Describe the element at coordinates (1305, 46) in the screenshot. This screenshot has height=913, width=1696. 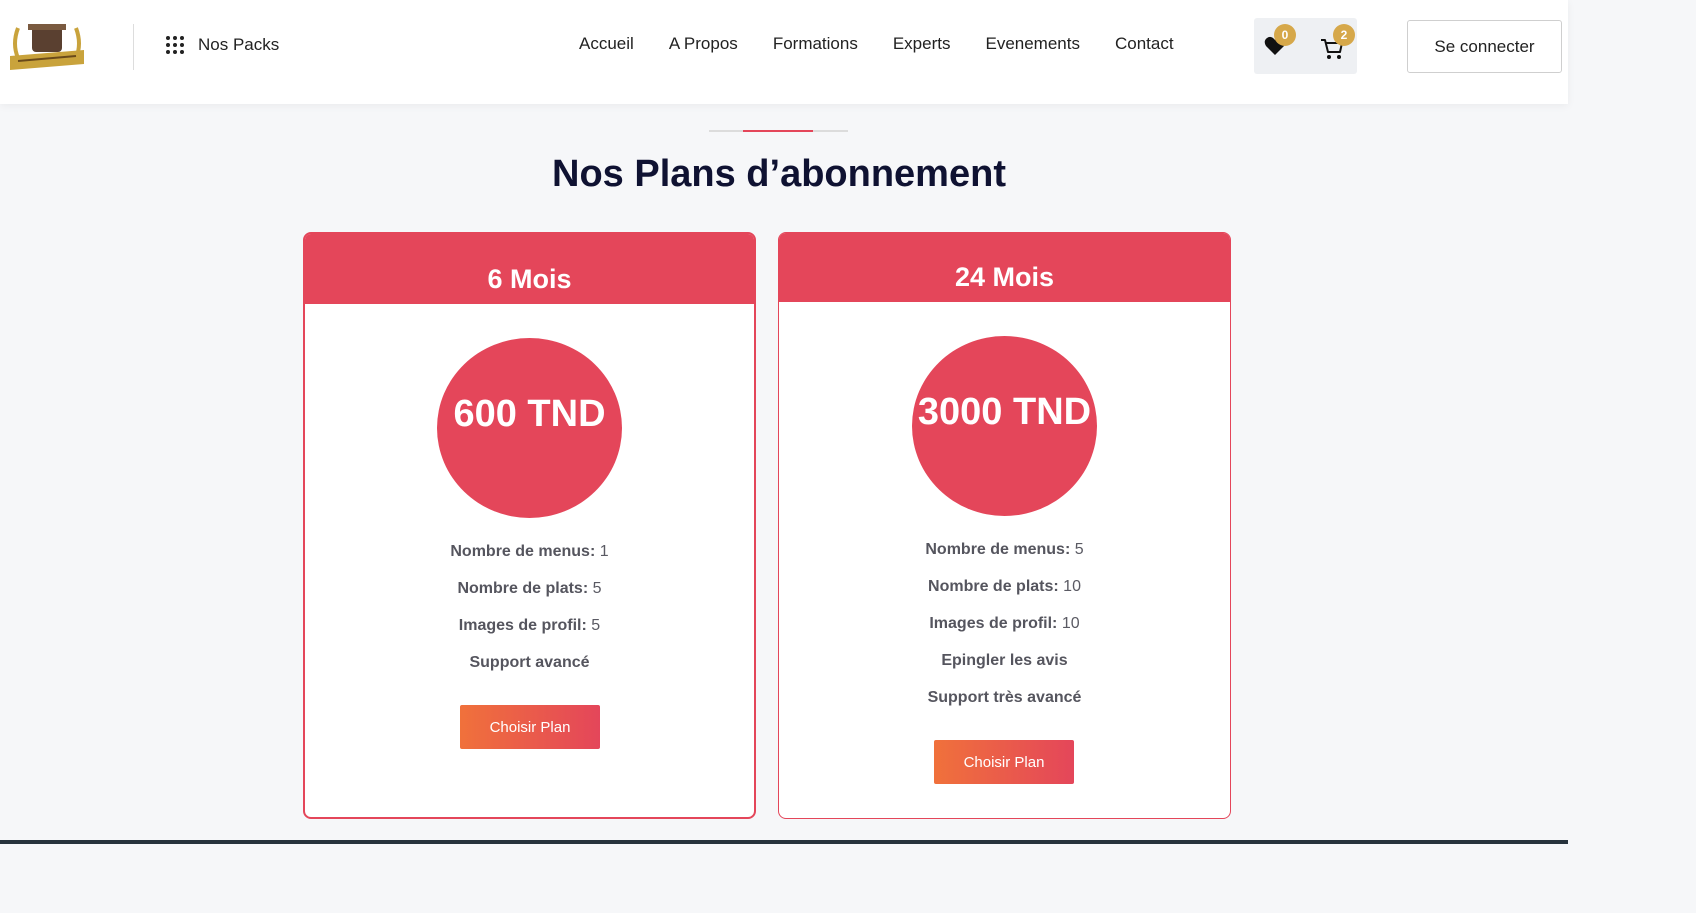
I see `user-actions: 0 2` at that location.